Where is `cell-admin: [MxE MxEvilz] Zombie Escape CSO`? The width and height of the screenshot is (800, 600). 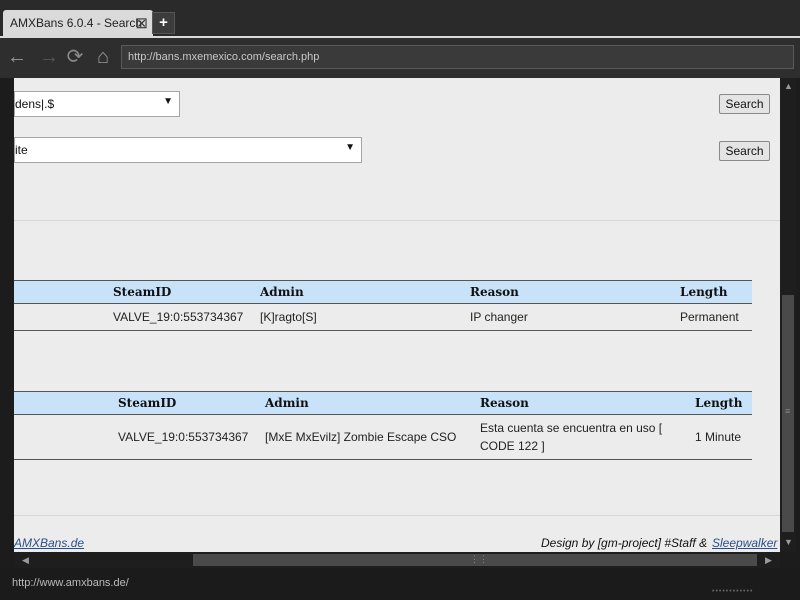
cell-admin: [MxE MxEvilz] Zombie Escape CSO is located at coordinates (361, 437).